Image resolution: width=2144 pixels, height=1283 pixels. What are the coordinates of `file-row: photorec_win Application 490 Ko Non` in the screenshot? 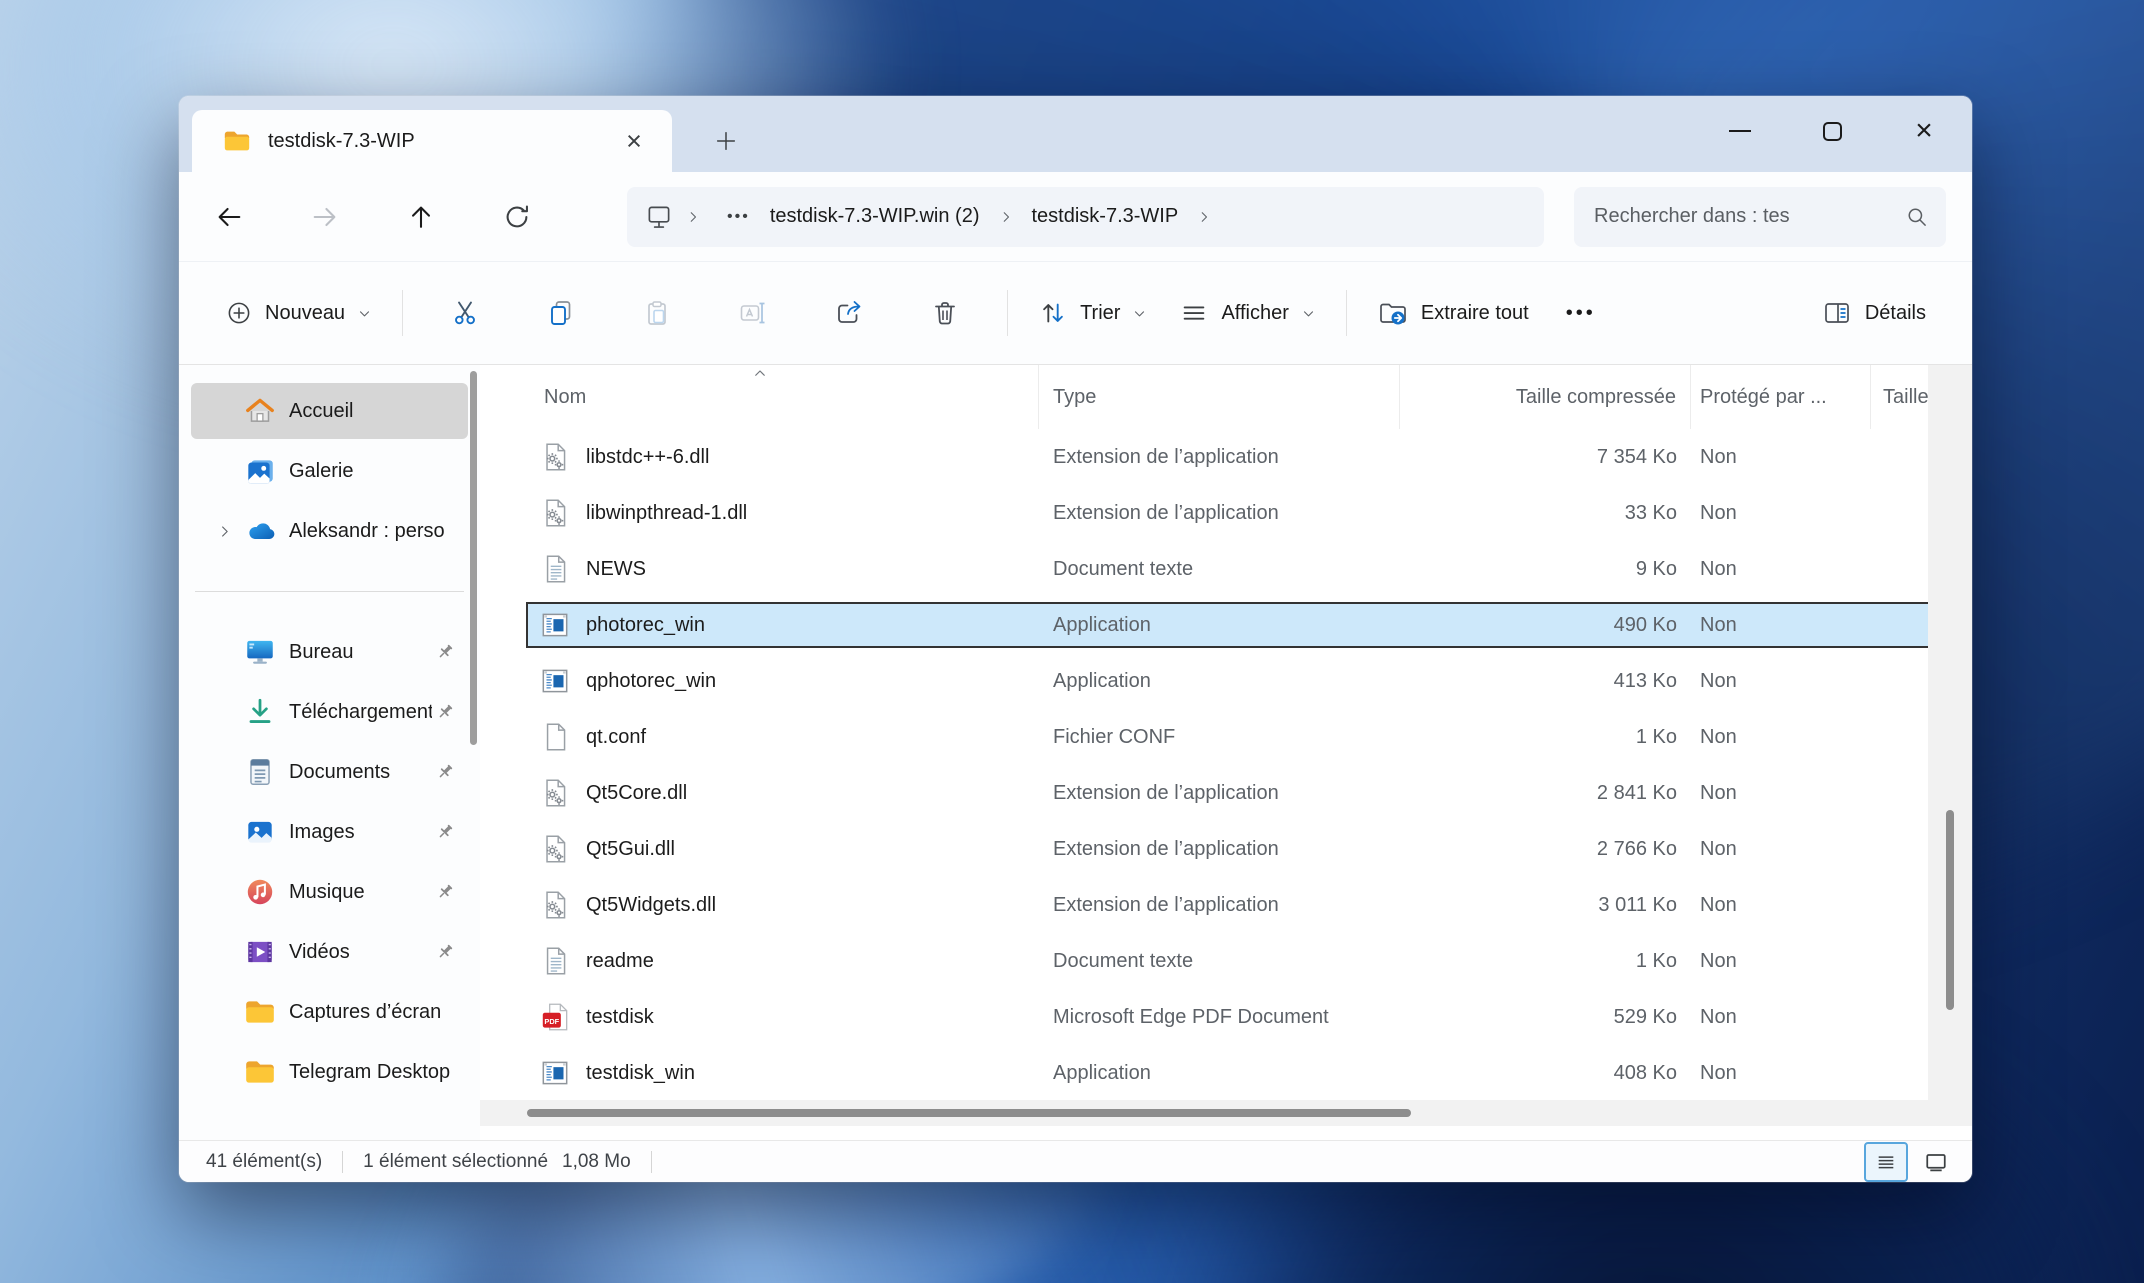 It's located at (1226, 625).